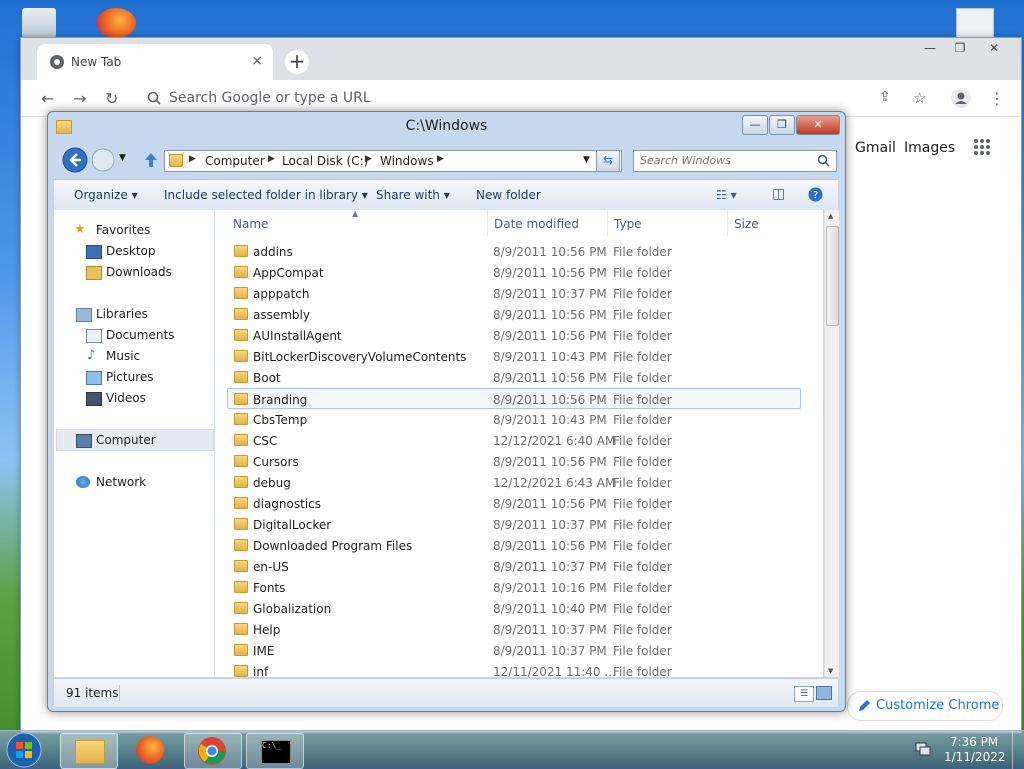  What do you see at coordinates (139, 272) in the screenshot?
I see `nav-downloads: Downloads` at bounding box center [139, 272].